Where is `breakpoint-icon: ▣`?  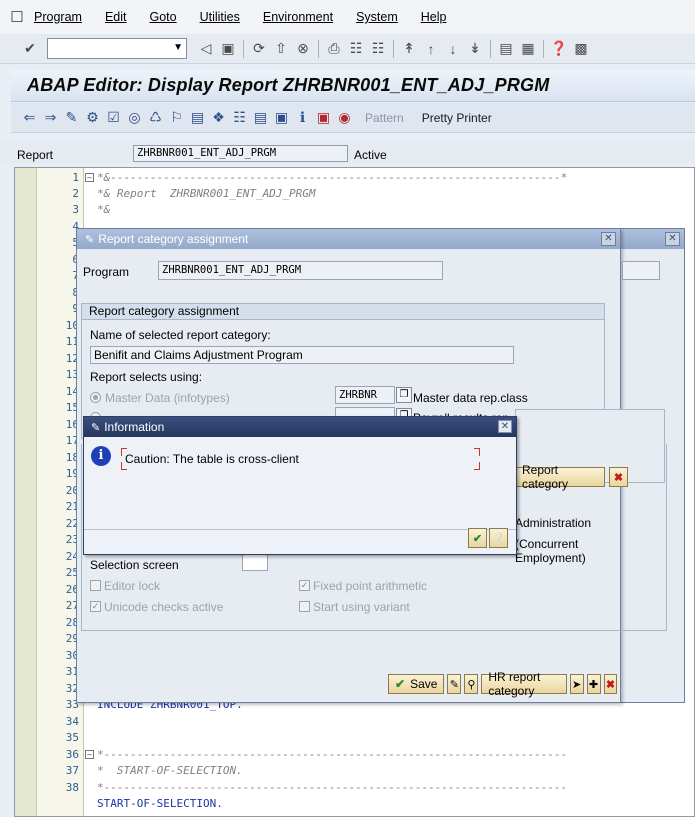 breakpoint-icon: ▣ is located at coordinates (281, 118).